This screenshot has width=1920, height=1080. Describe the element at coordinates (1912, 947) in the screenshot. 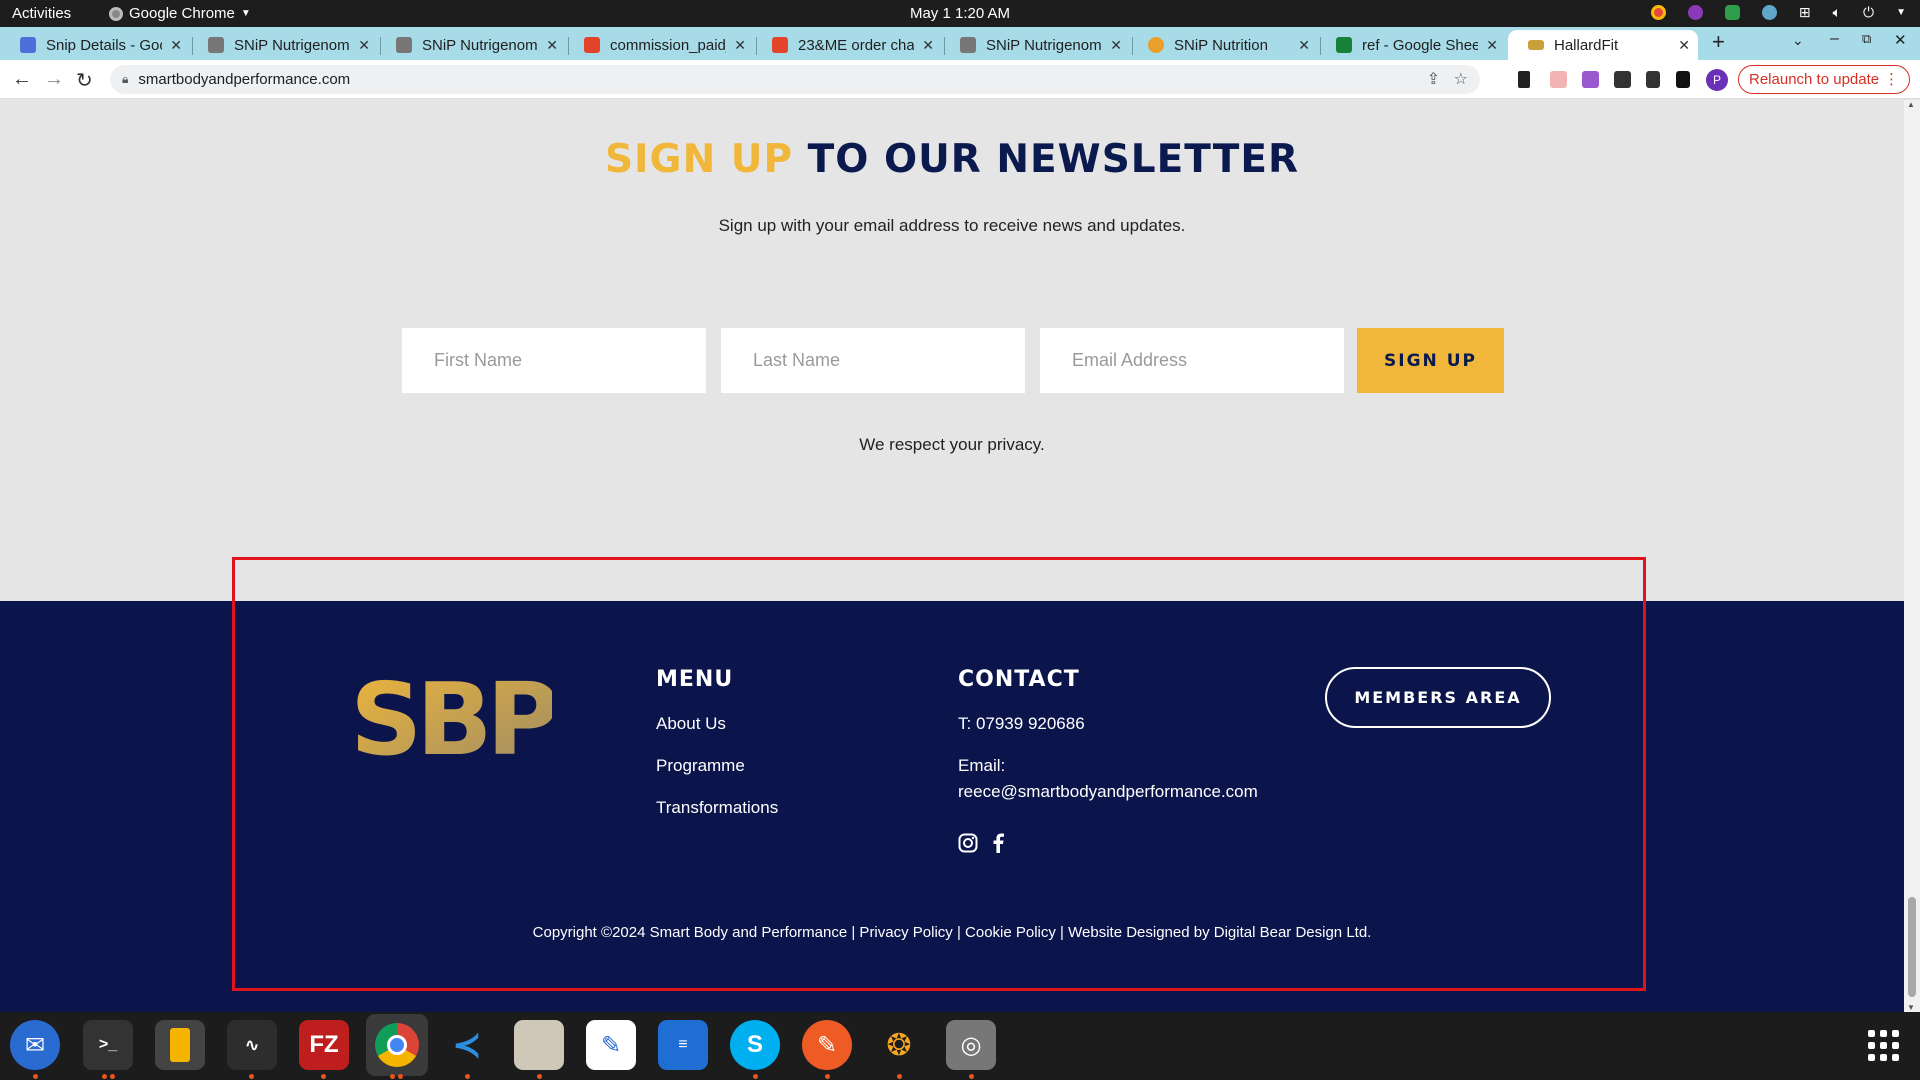

I see `scrollbar-thumb` at that location.